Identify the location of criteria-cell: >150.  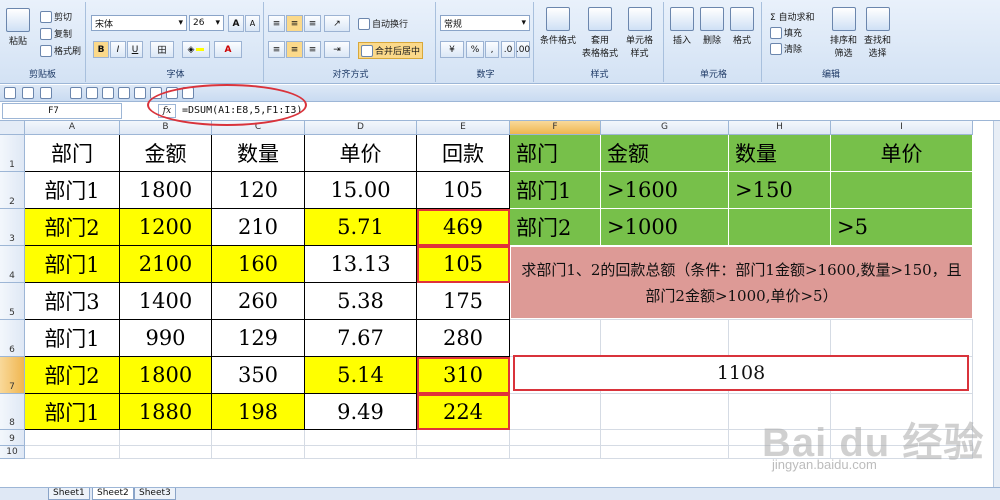
(780, 190).